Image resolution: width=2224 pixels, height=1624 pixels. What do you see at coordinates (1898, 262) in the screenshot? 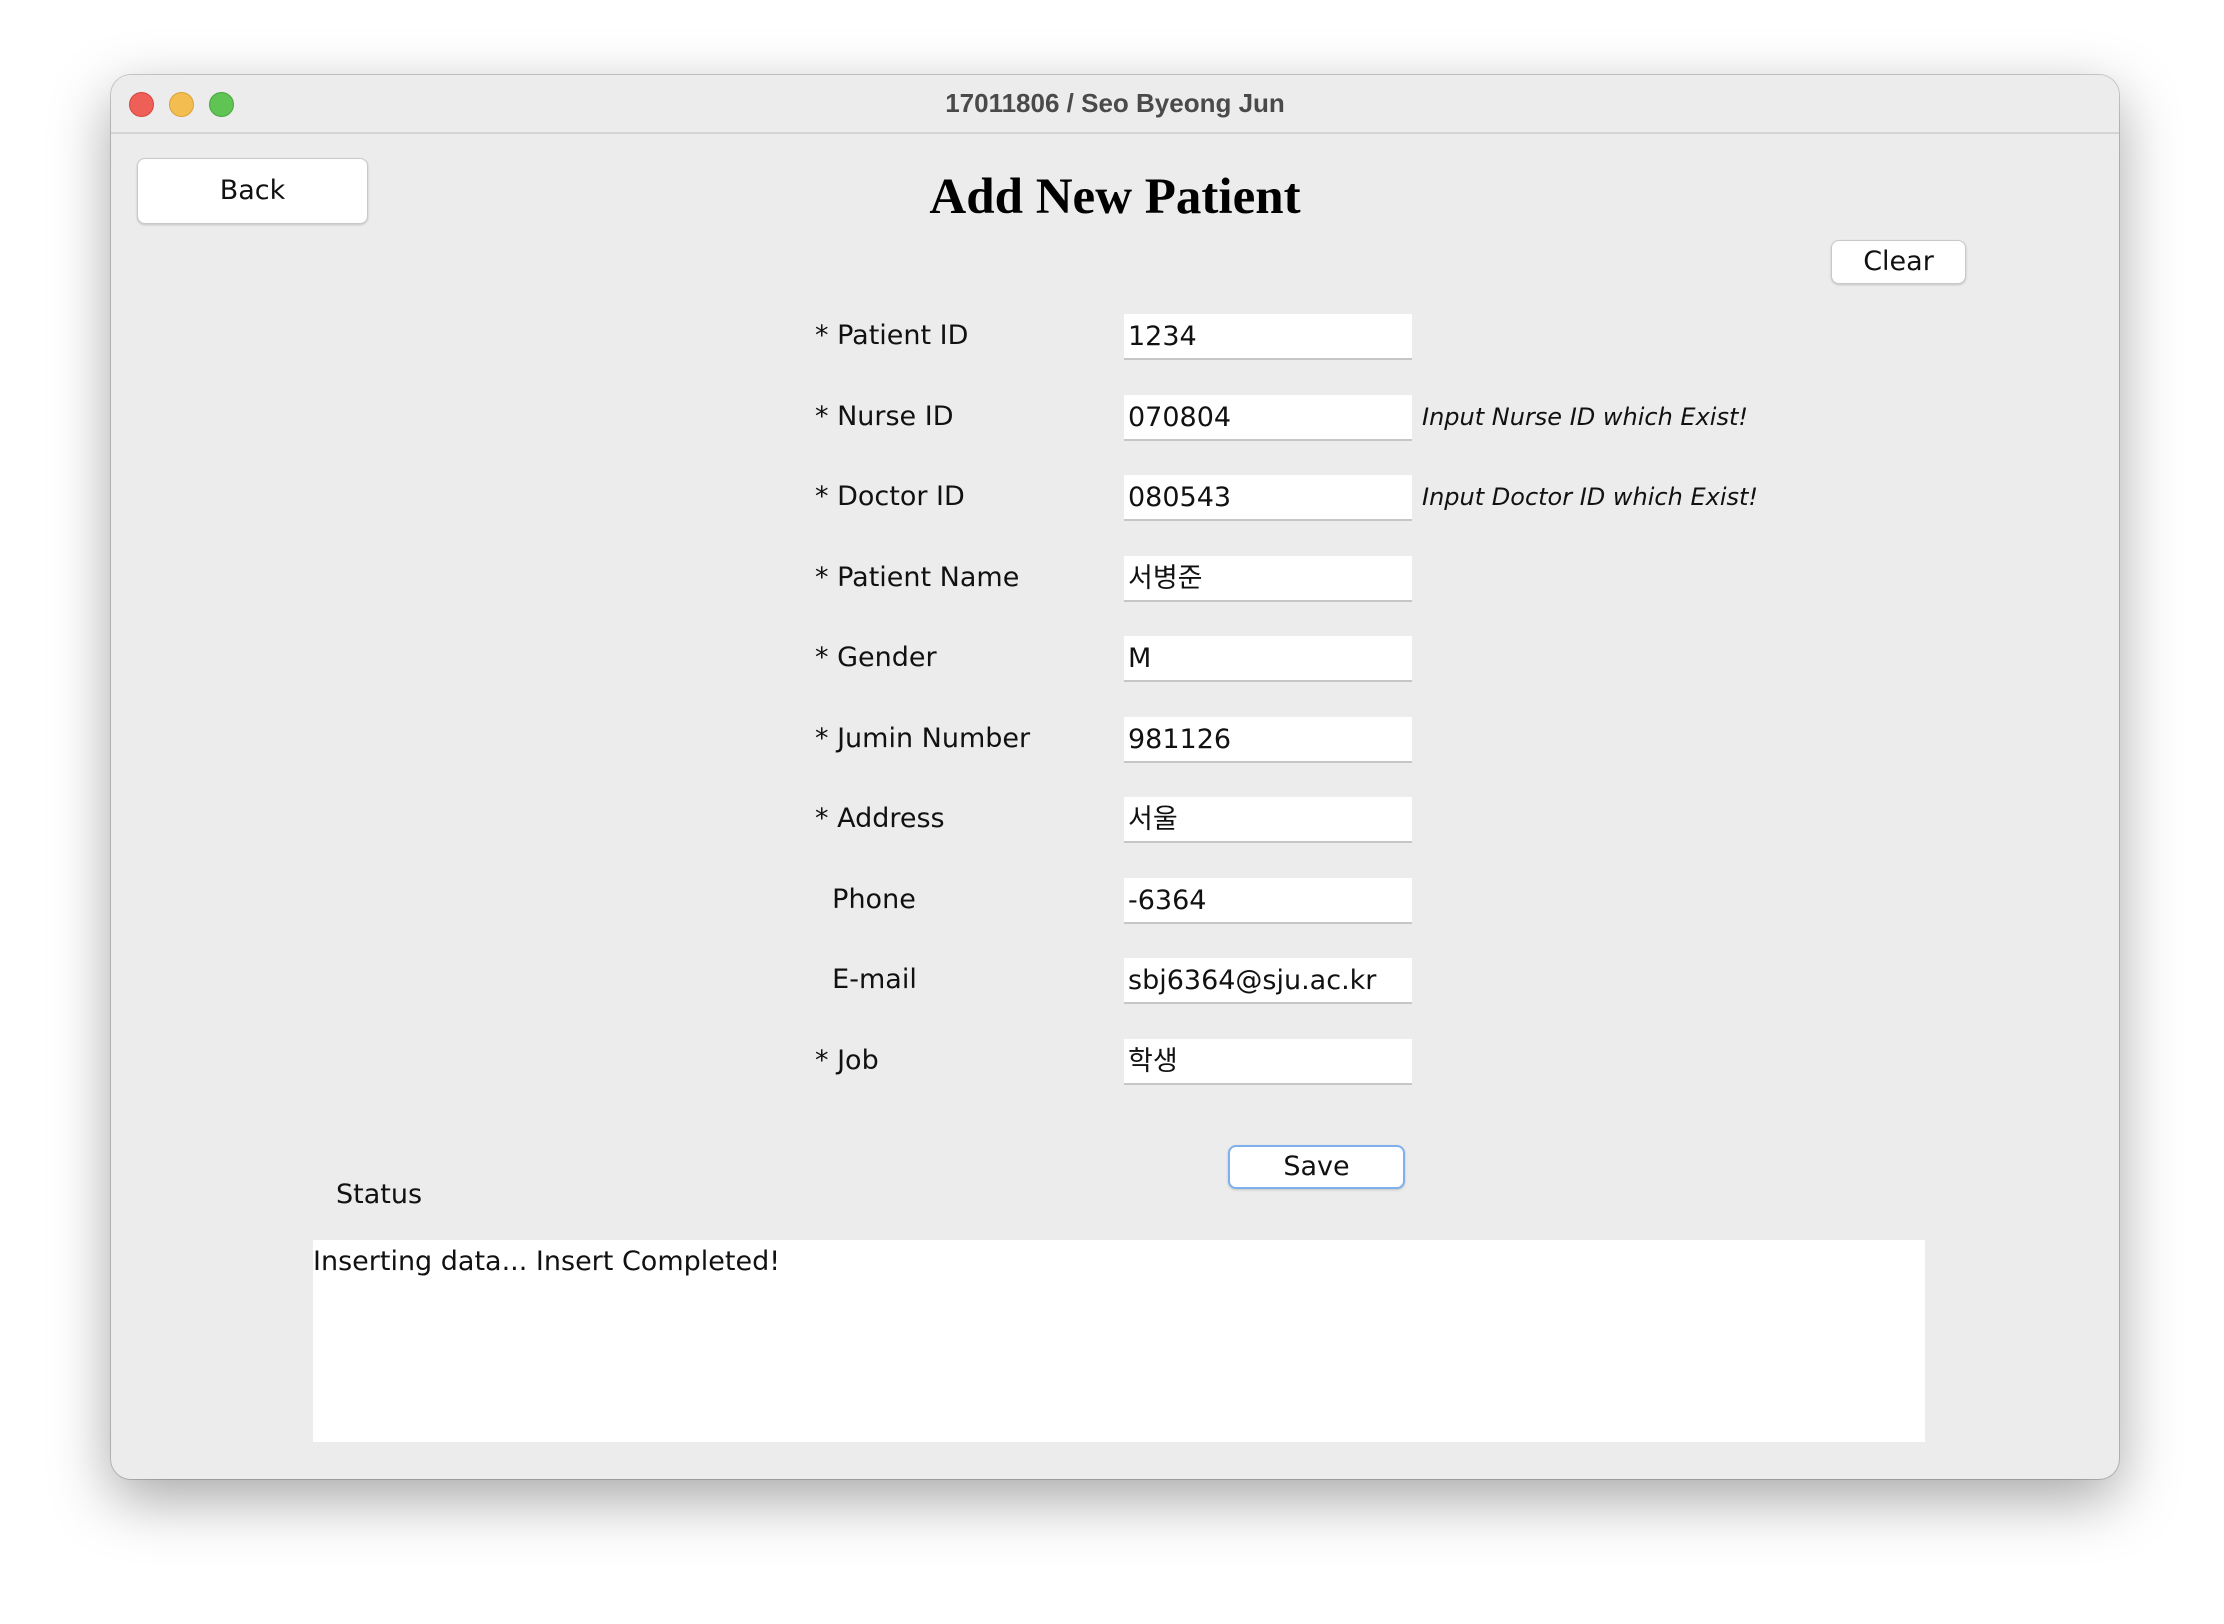
I see `clear-button: Clear` at bounding box center [1898, 262].